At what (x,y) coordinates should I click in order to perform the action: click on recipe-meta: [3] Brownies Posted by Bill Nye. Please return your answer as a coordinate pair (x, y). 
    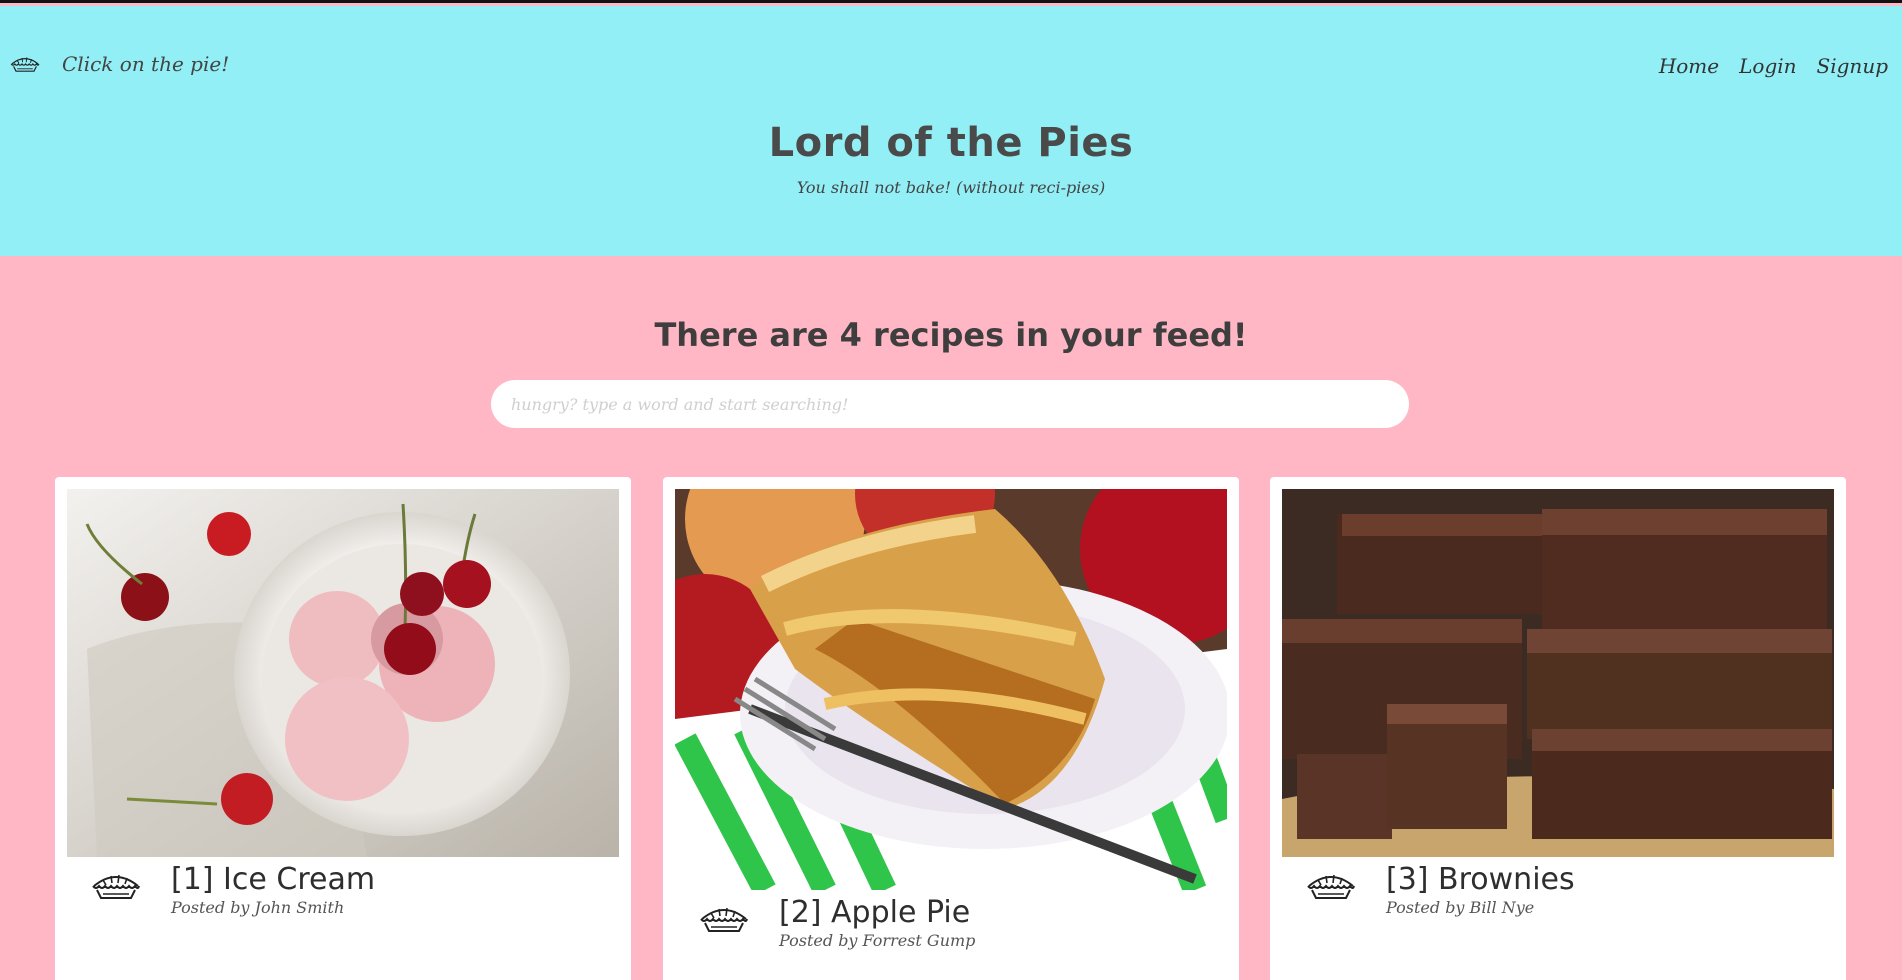
    Looking at the image, I should click on (1422, 890).